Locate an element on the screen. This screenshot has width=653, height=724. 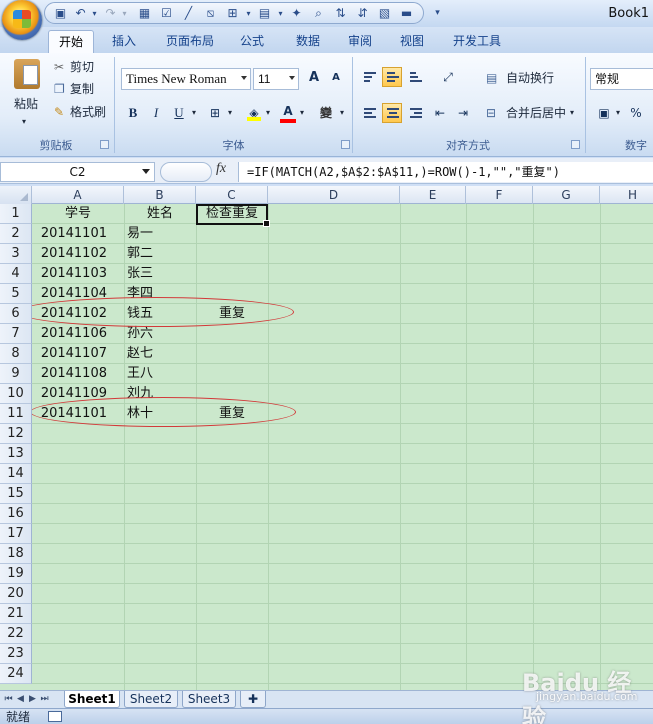
cell-b3: 郭二 is located at coordinates (160, 254).